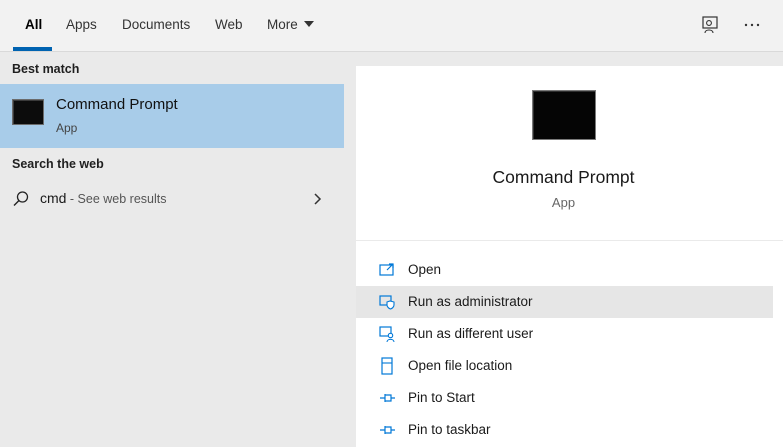 The height and width of the screenshot is (447, 783). Describe the element at coordinates (172, 116) in the screenshot. I see `best-match-result: Command Prompt App` at that location.